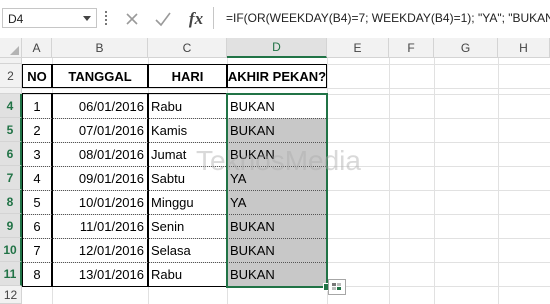 Image resolution: width=550 pixels, height=304 pixels. Describe the element at coordinates (100, 48) in the screenshot. I see `column-header-b: B` at that location.